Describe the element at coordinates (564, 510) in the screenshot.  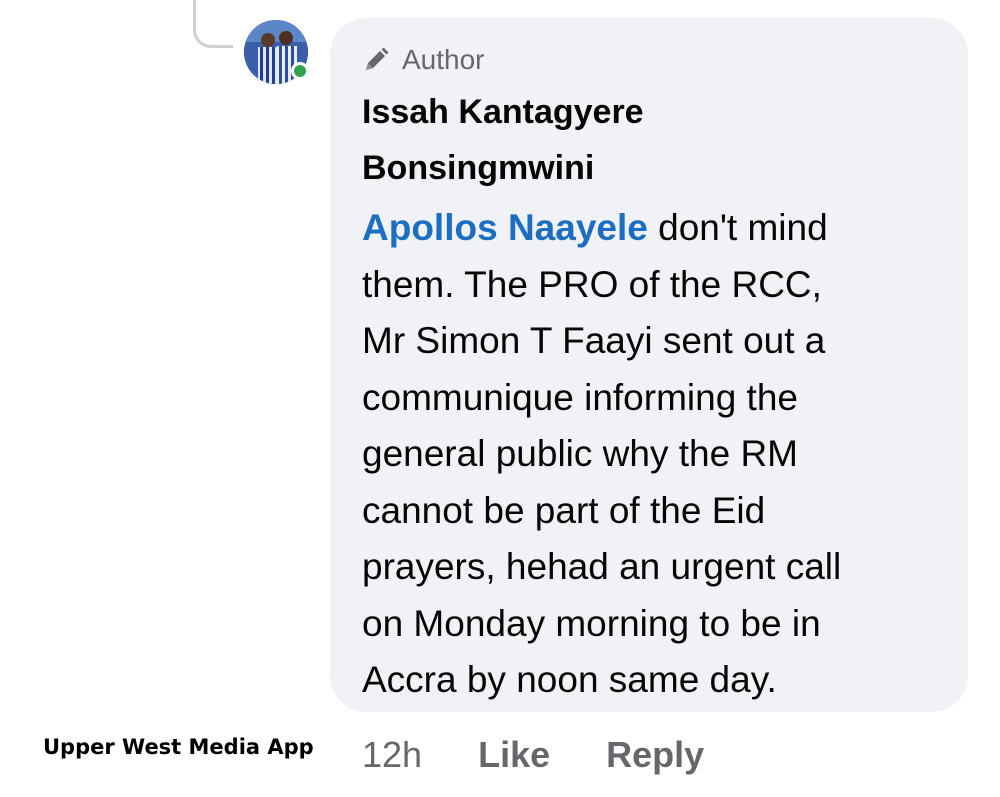
I see `comment-line-6: cannot be part of the Eid` at that location.